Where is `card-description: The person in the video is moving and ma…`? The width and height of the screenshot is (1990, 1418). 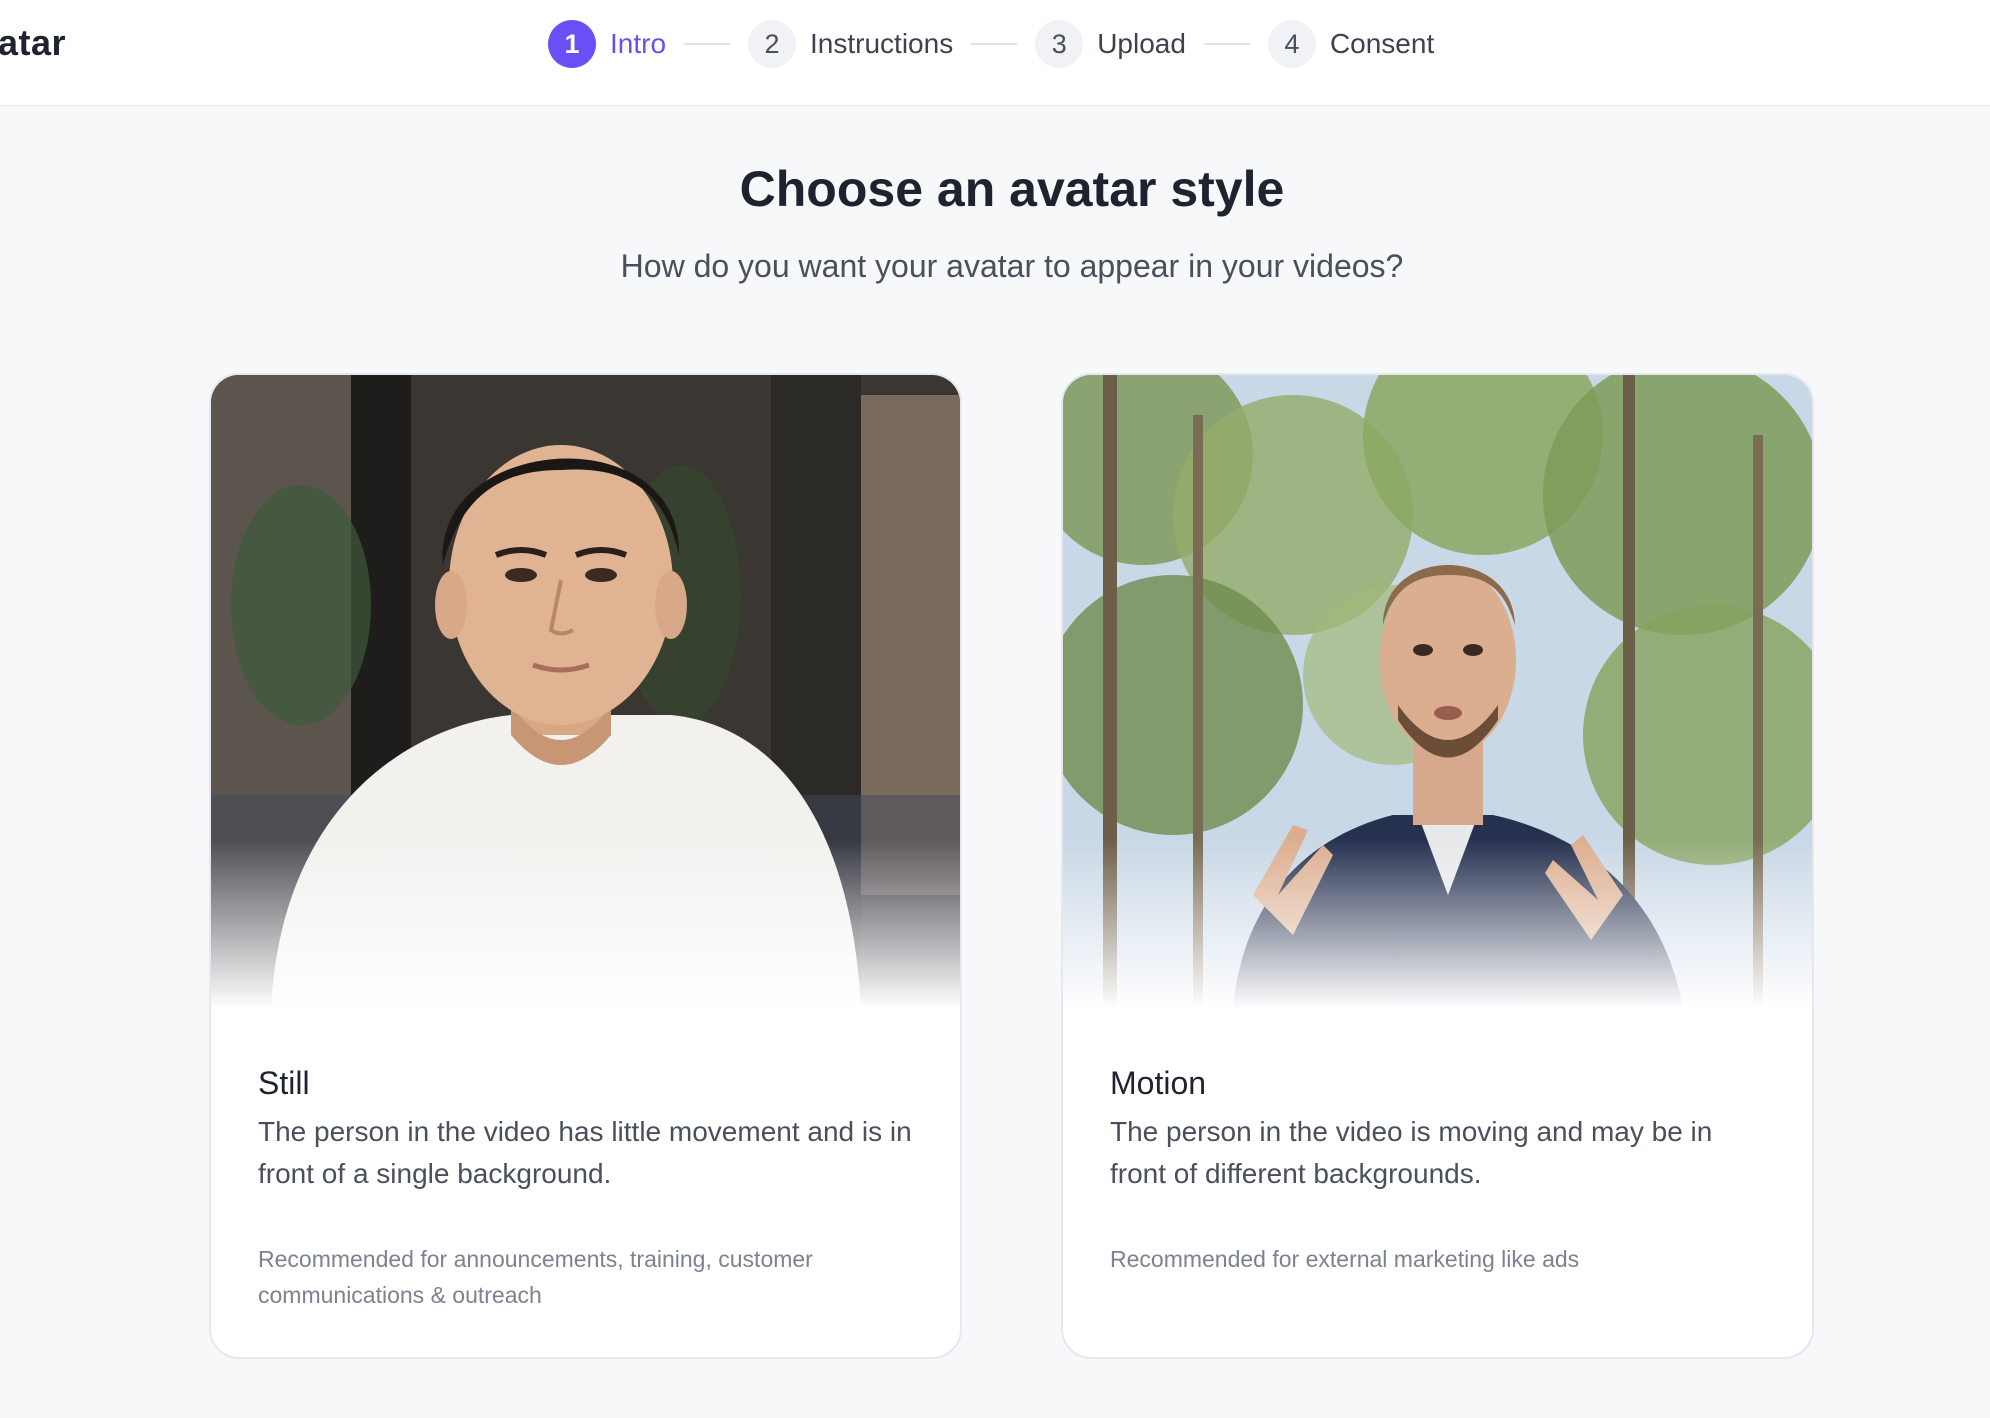
card-description: The person in the video is moving and ma… is located at coordinates (1411, 1152).